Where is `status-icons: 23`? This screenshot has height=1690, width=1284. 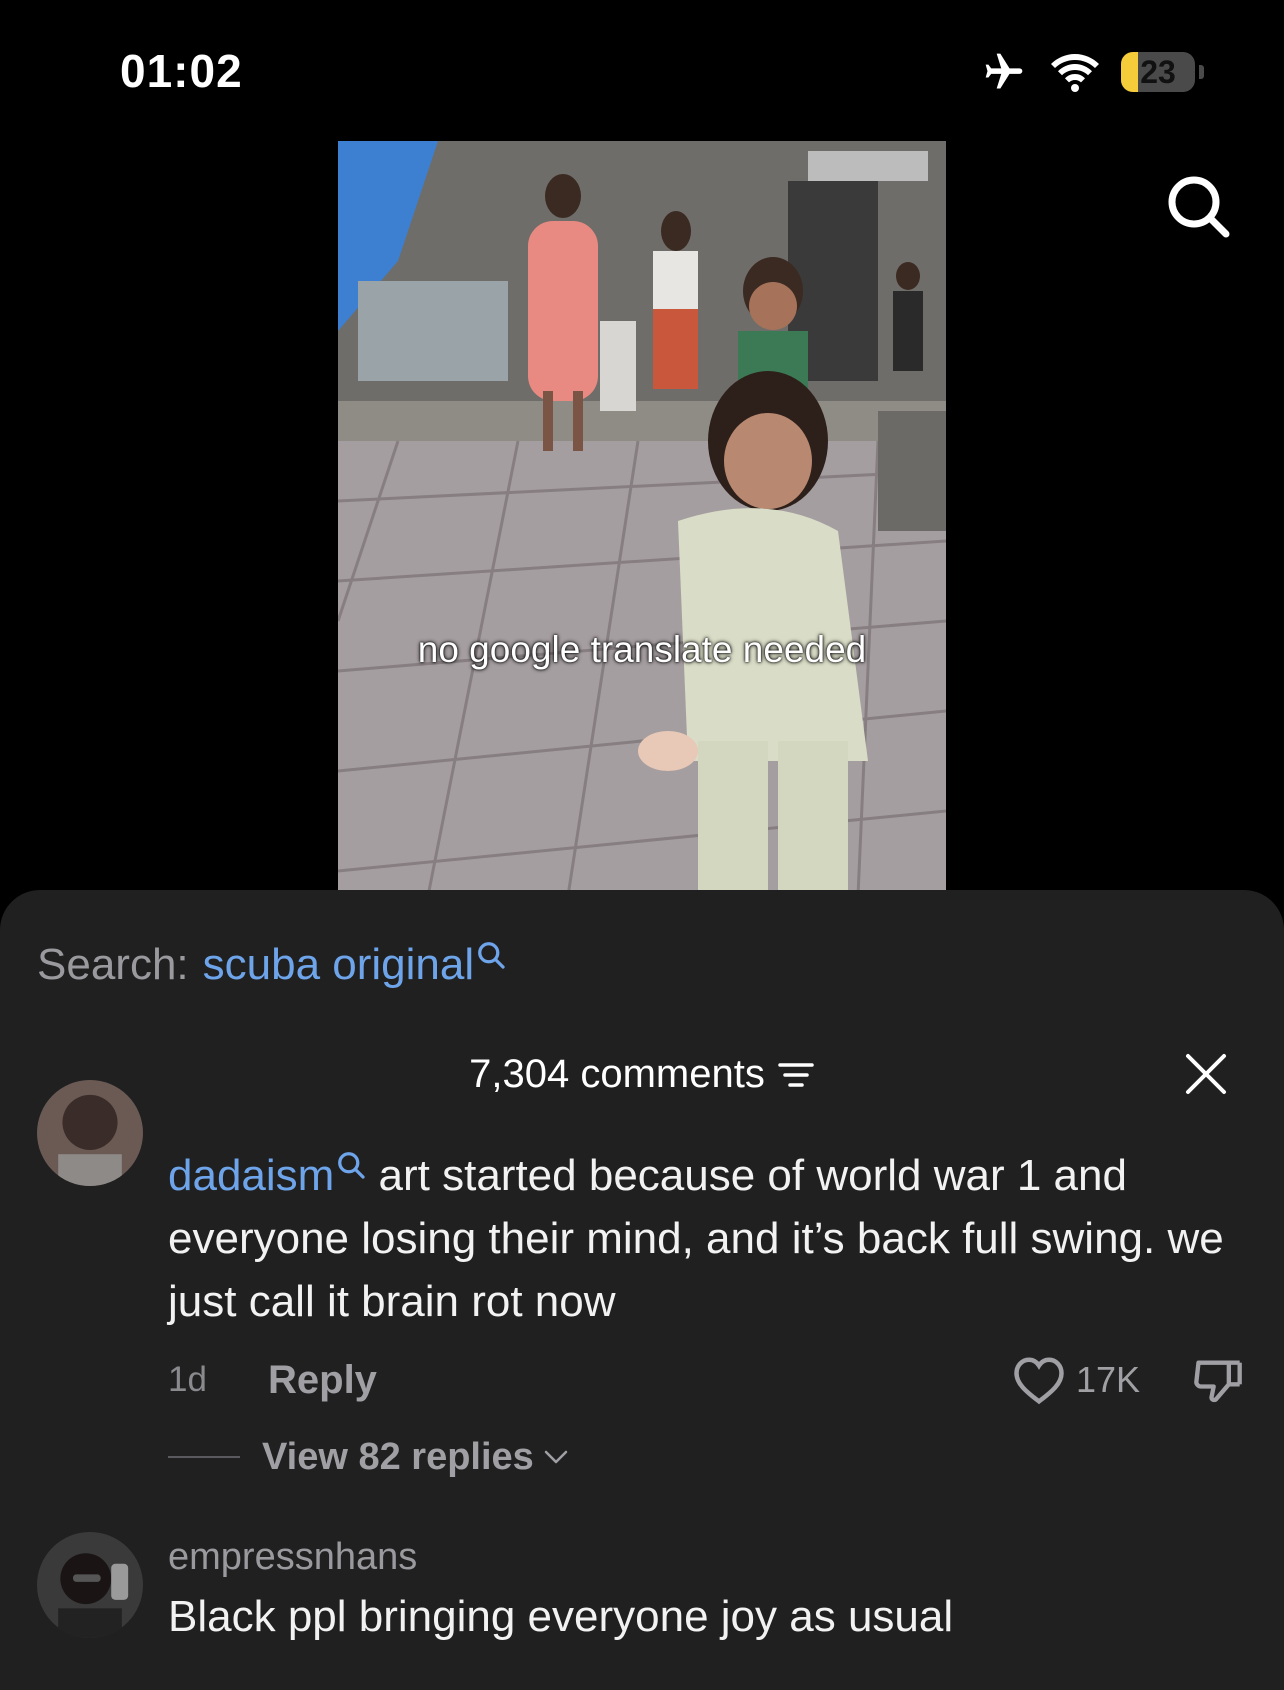 status-icons: 23 is located at coordinates (1091, 72).